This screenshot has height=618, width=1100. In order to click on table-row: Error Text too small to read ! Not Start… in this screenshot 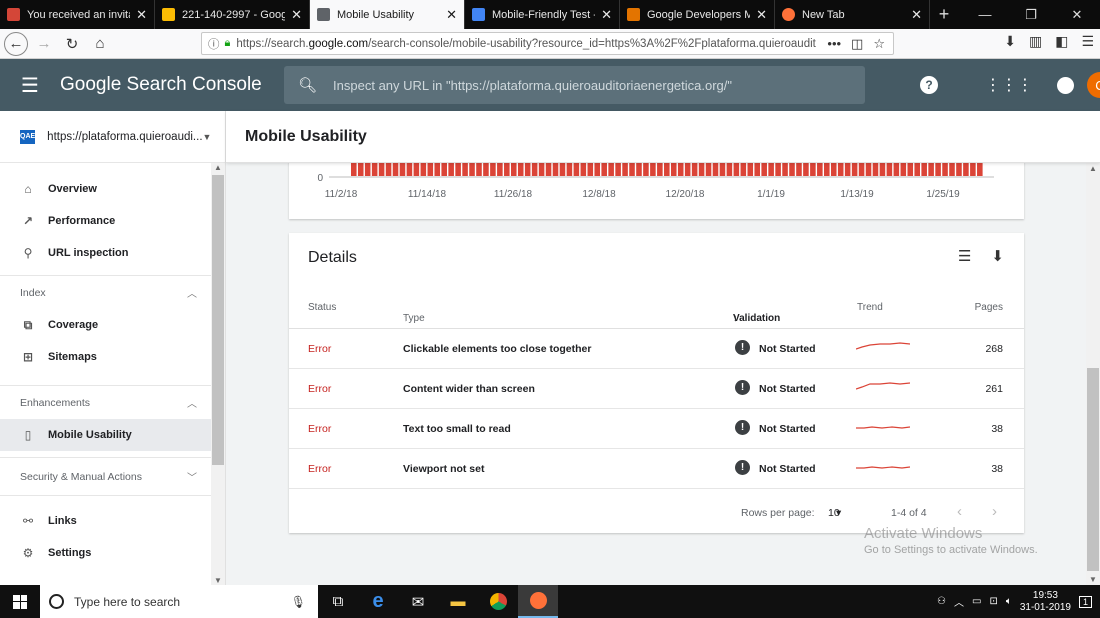, I will do `click(656, 429)`.